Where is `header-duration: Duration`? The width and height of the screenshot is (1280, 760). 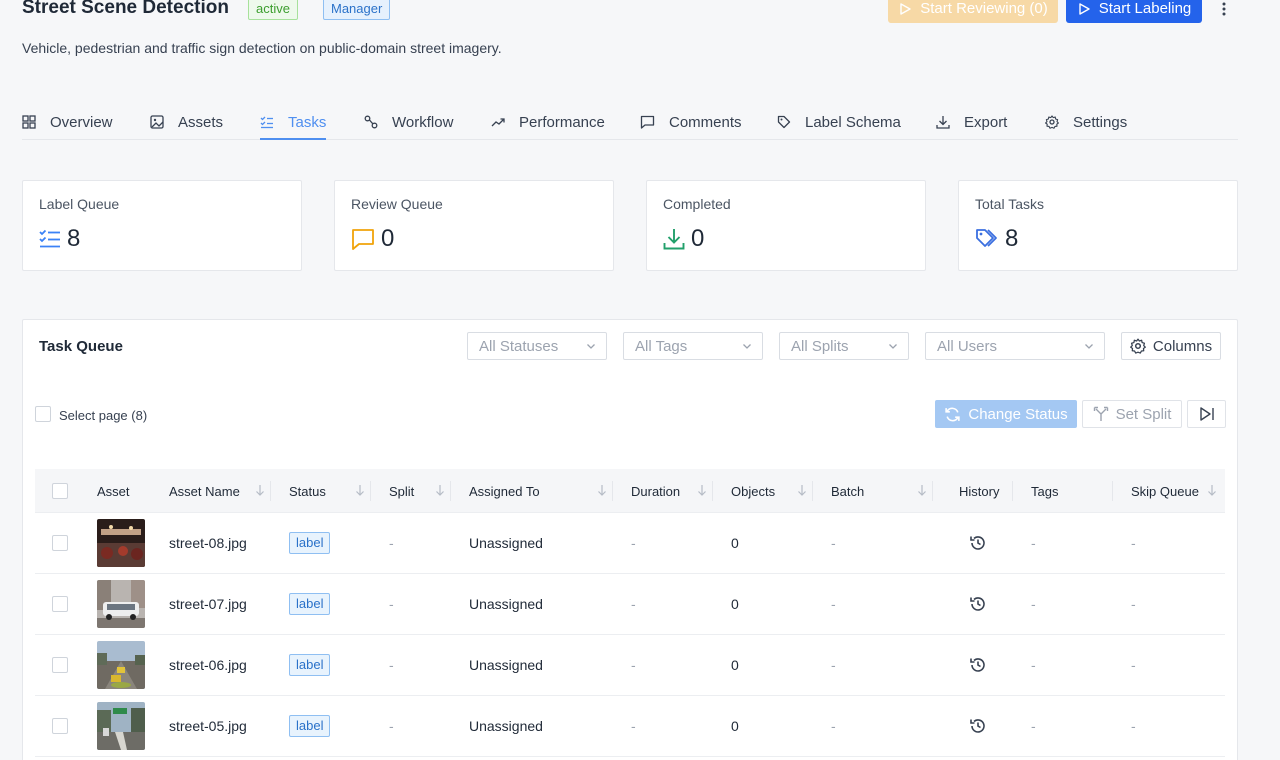
header-duration: Duration is located at coordinates (672, 491).